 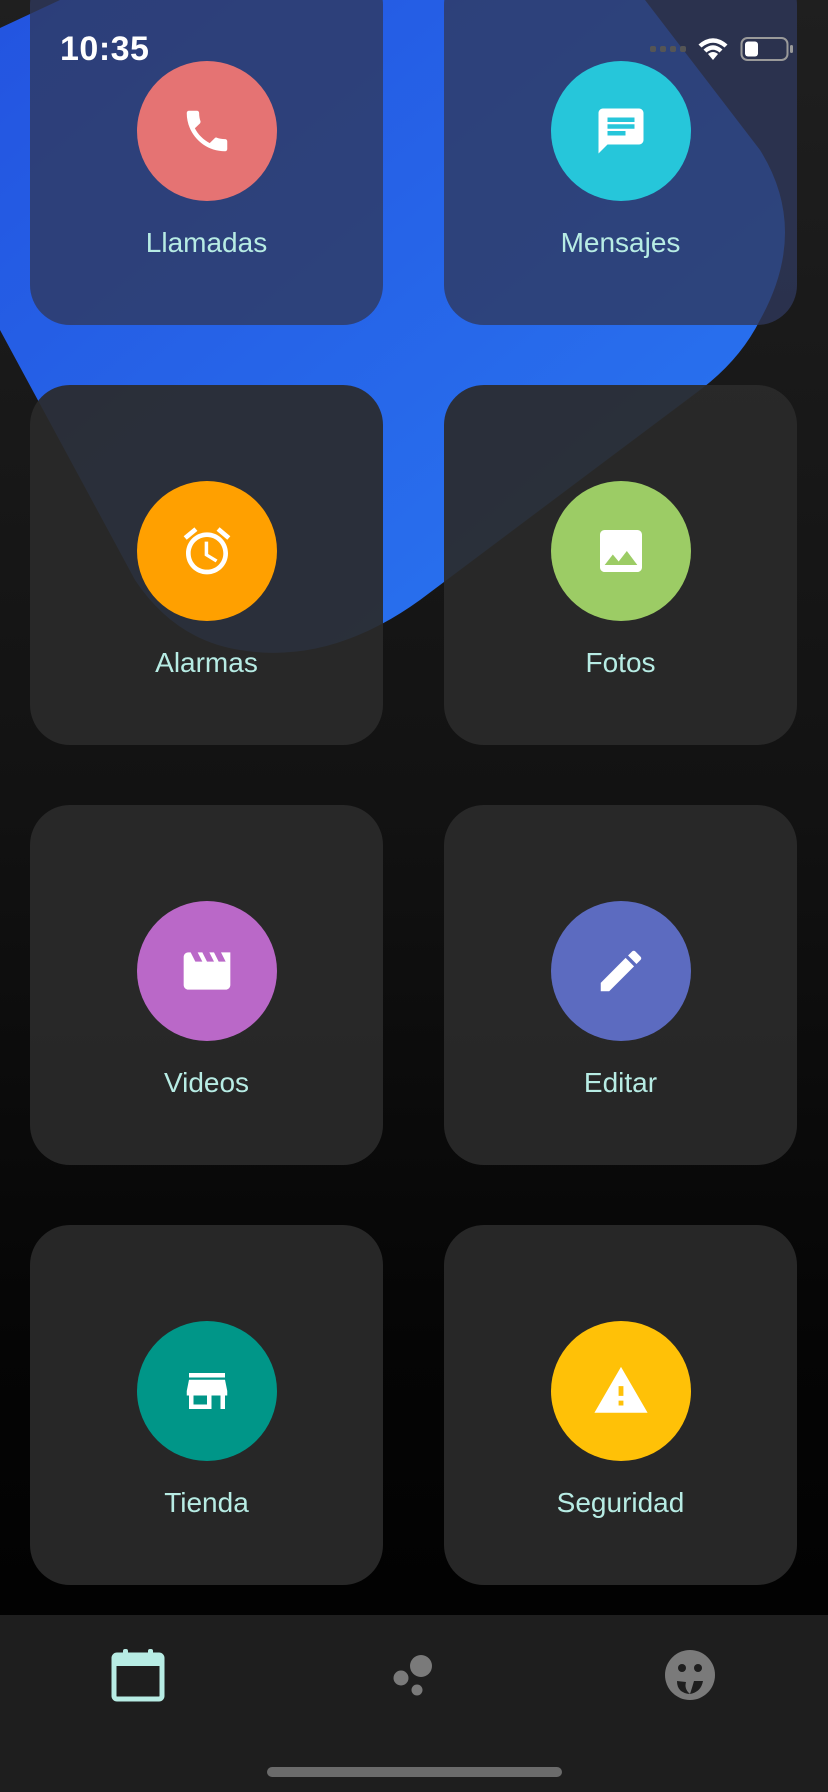 I want to click on image-icon, so click(x=621, y=551).